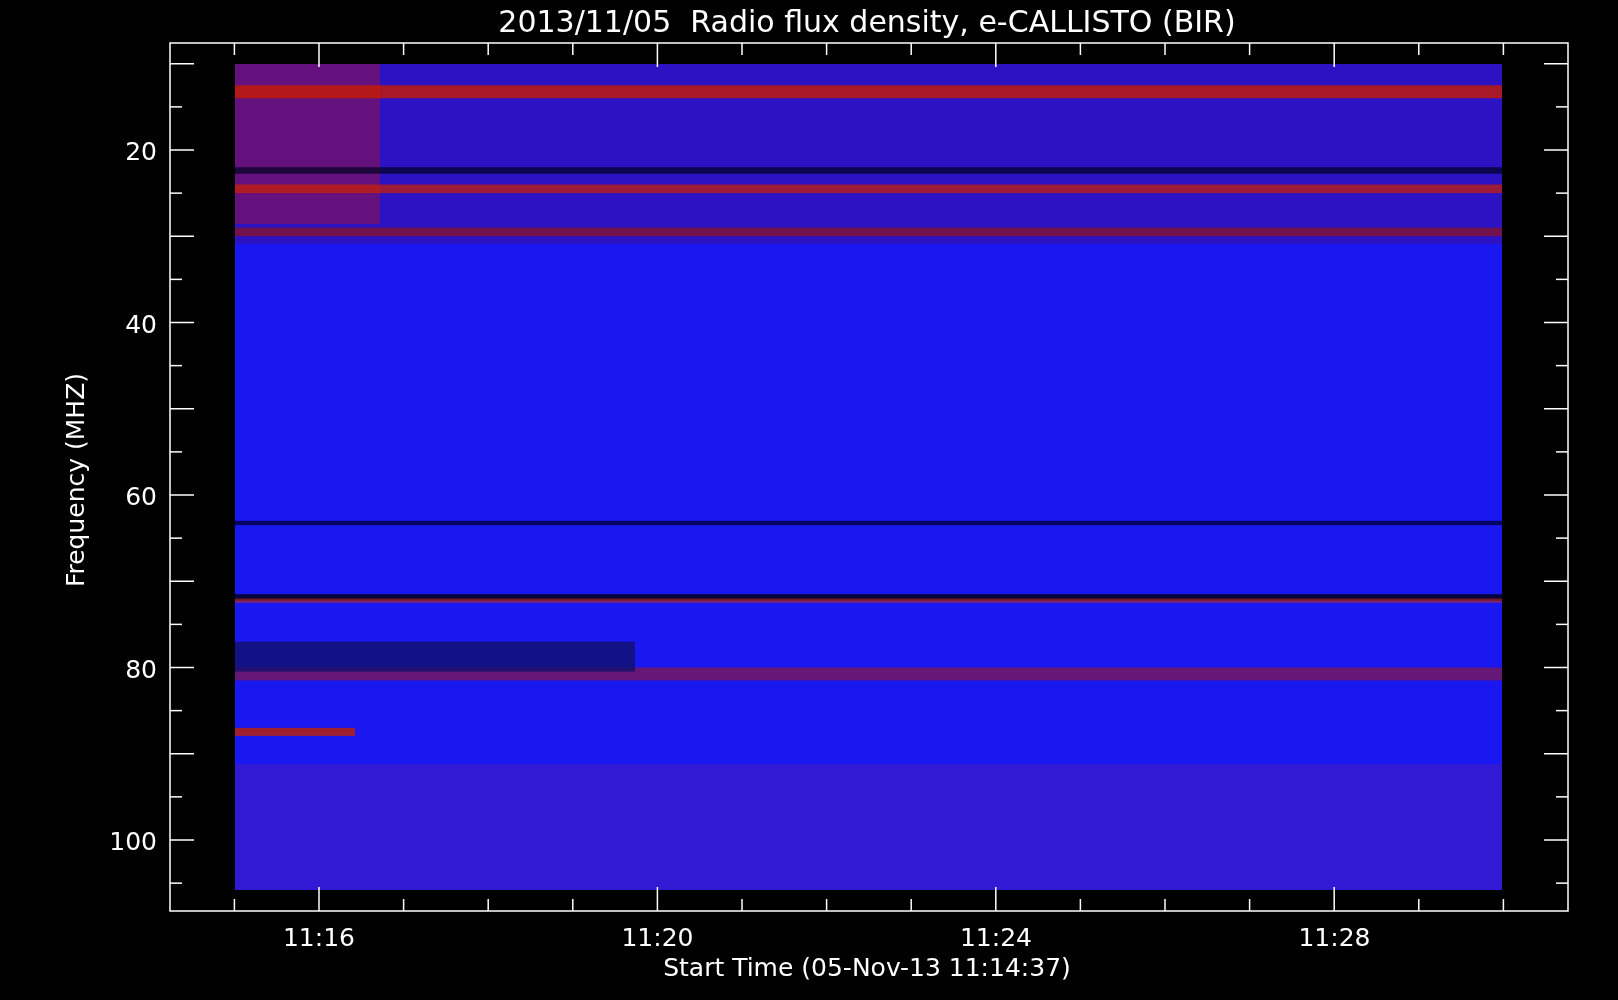  Describe the element at coordinates (141, 324) in the screenshot. I see `tick-label: 40` at that location.